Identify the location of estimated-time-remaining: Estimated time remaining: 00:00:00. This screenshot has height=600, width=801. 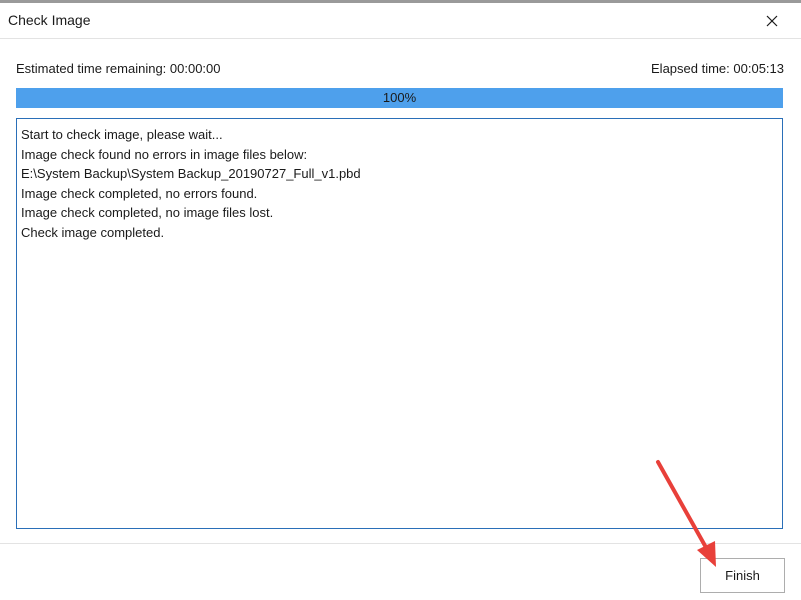
(118, 68).